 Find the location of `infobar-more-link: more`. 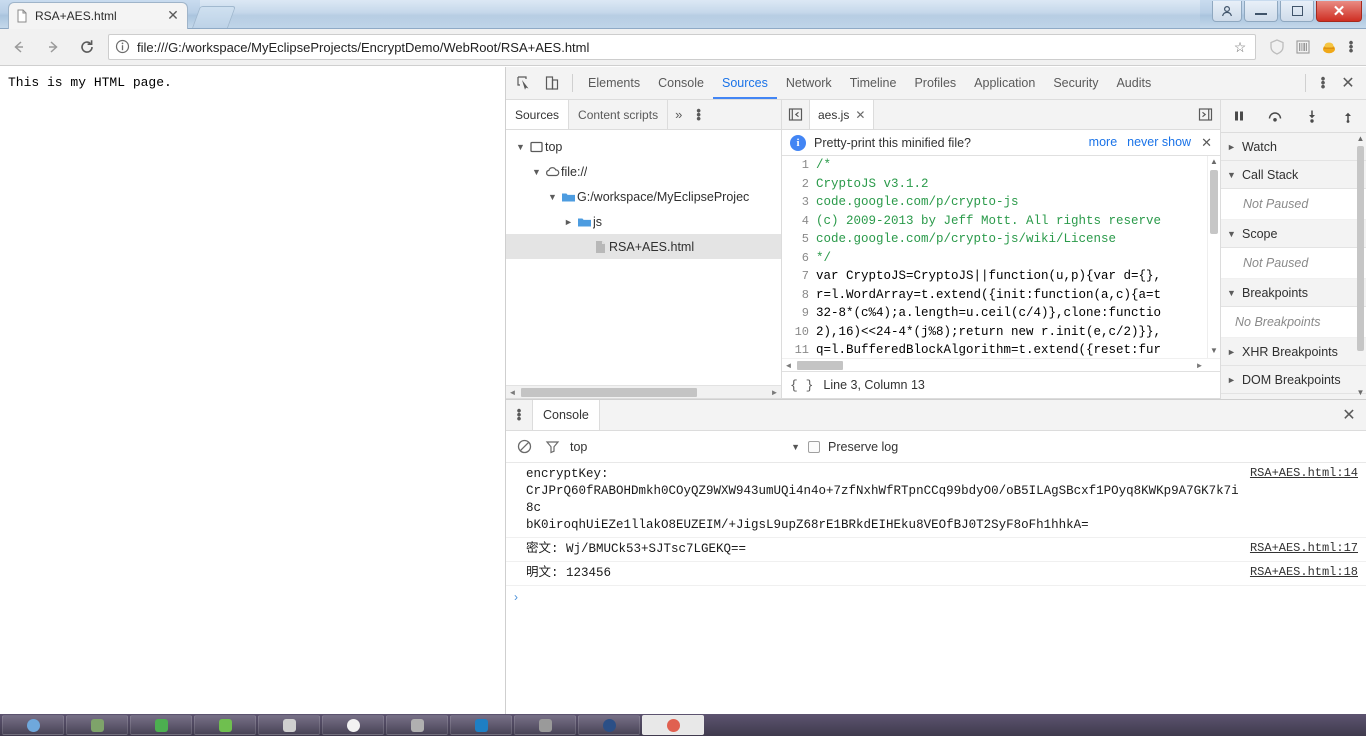

infobar-more-link: more is located at coordinates (1103, 143).